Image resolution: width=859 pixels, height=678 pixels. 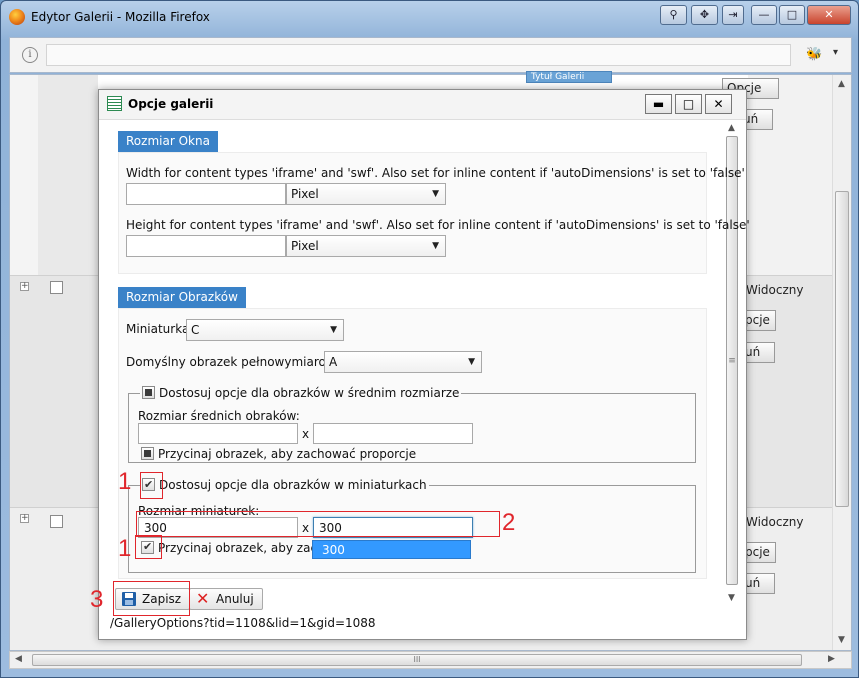 I want to click on info-icon: i, so click(x=30, y=55).